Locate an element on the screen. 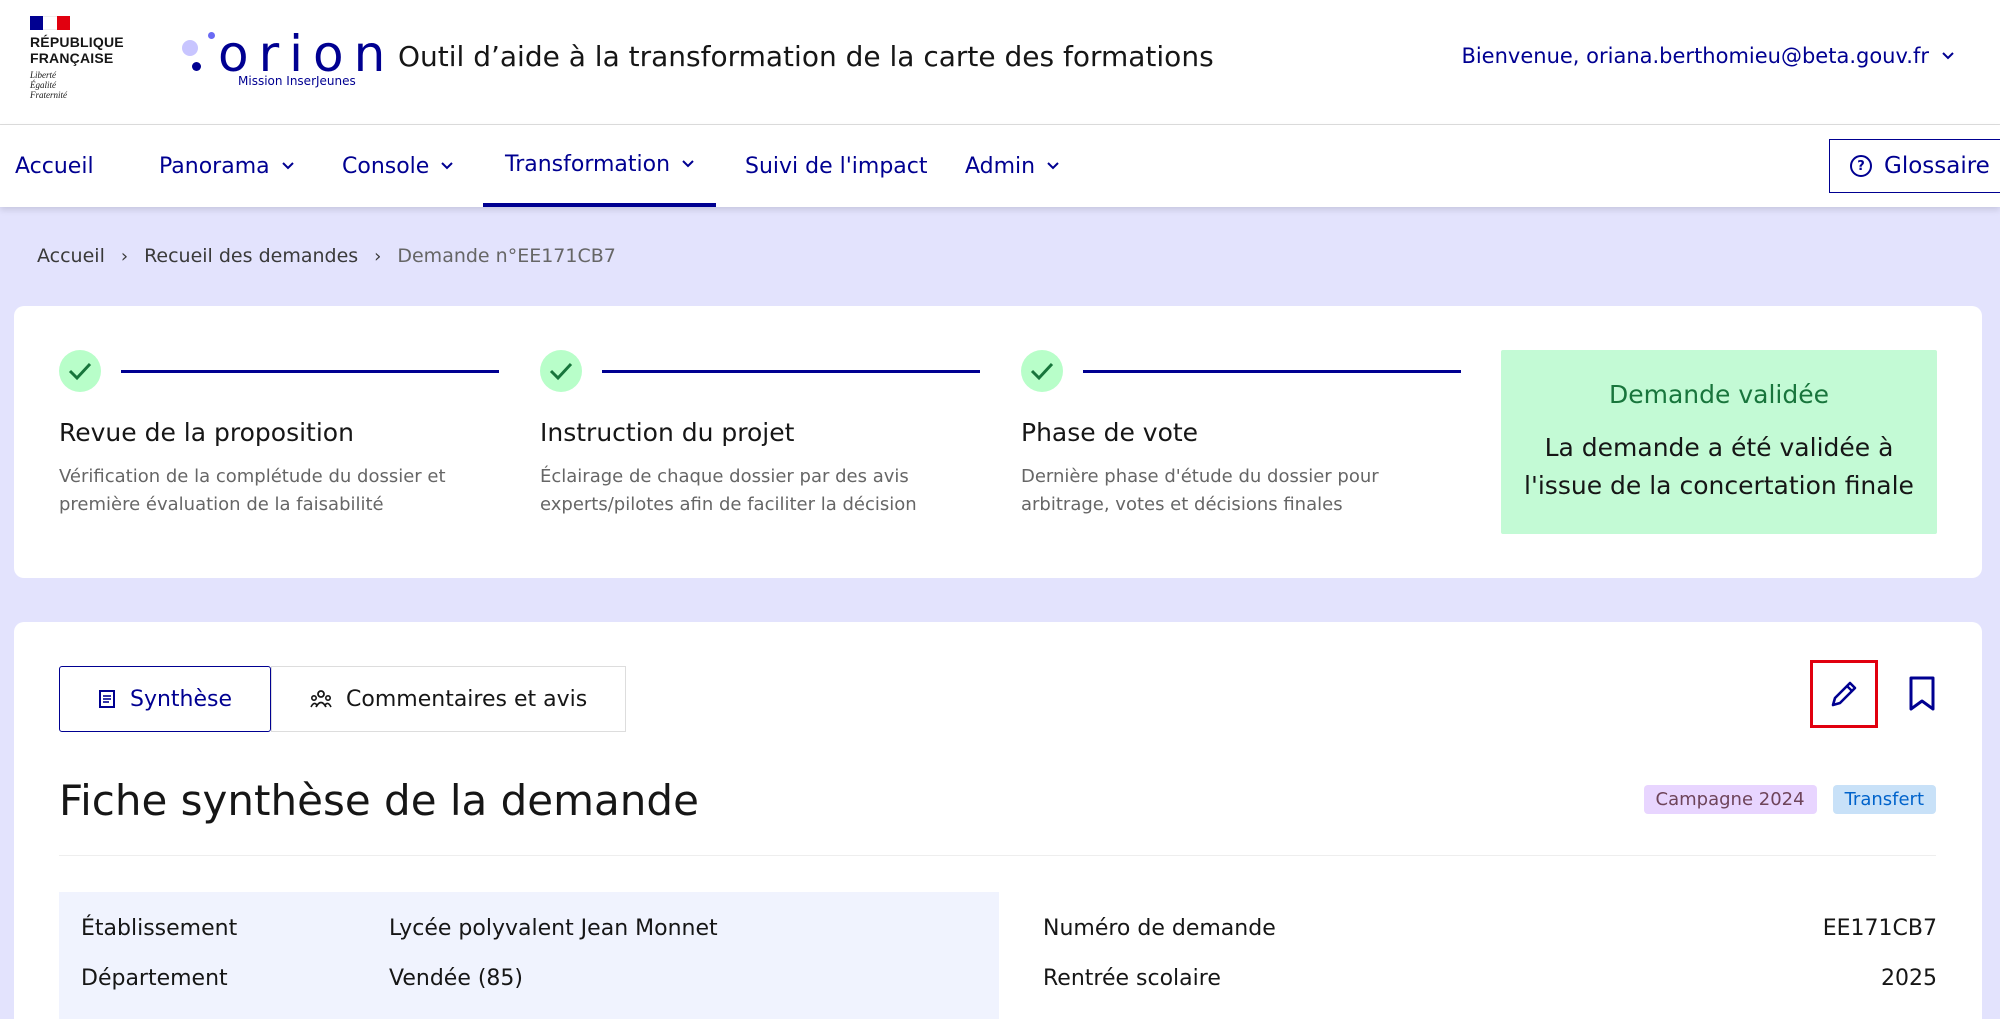 Image resolution: width=2000 pixels, height=1019 pixels. flag-icon is located at coordinates (50, 23).